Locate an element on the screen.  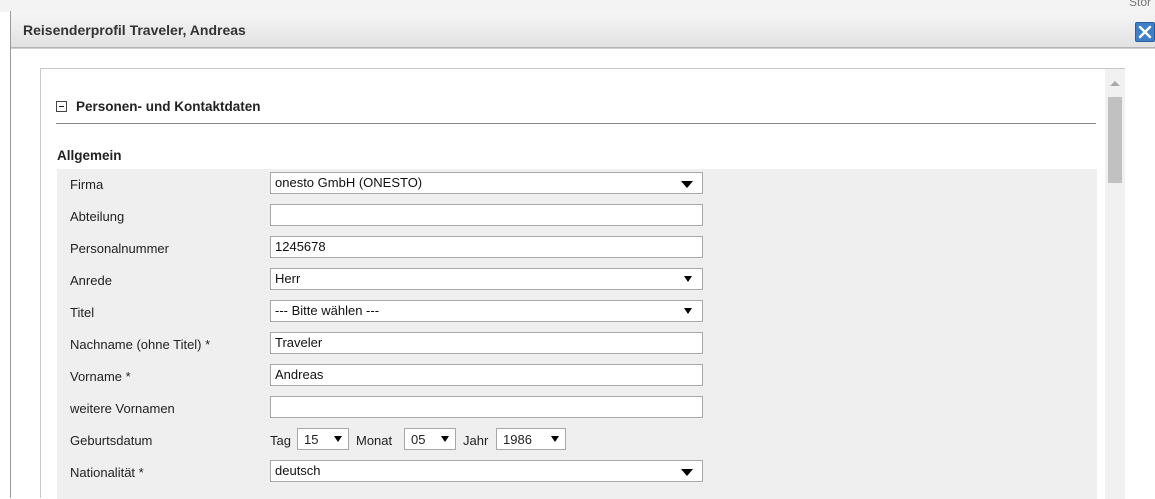
tag-label: Tag is located at coordinates (280, 440).